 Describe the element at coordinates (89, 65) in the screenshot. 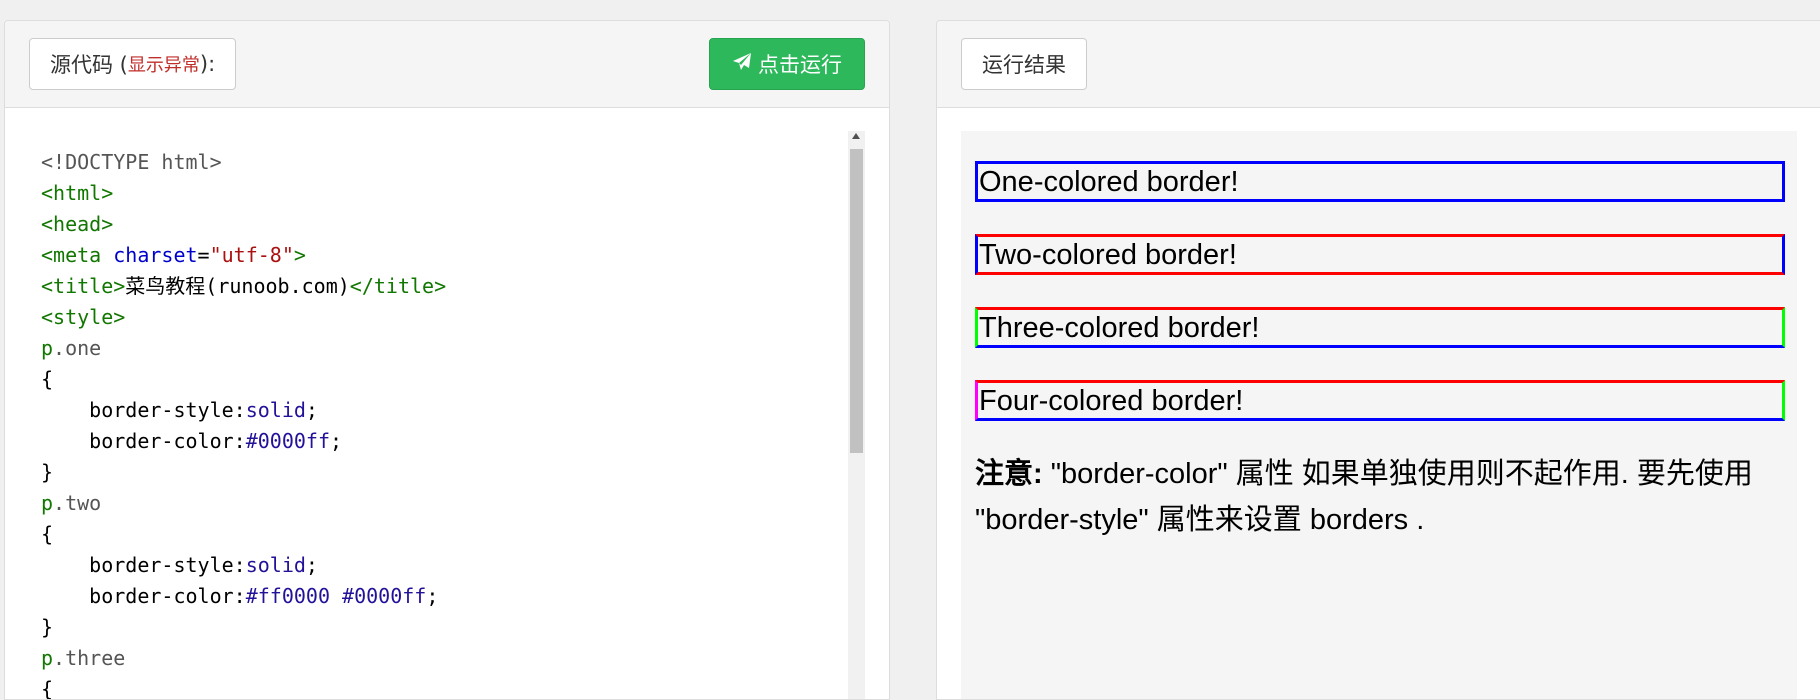

I see `source-label-prefix: 源代码 (` at that location.